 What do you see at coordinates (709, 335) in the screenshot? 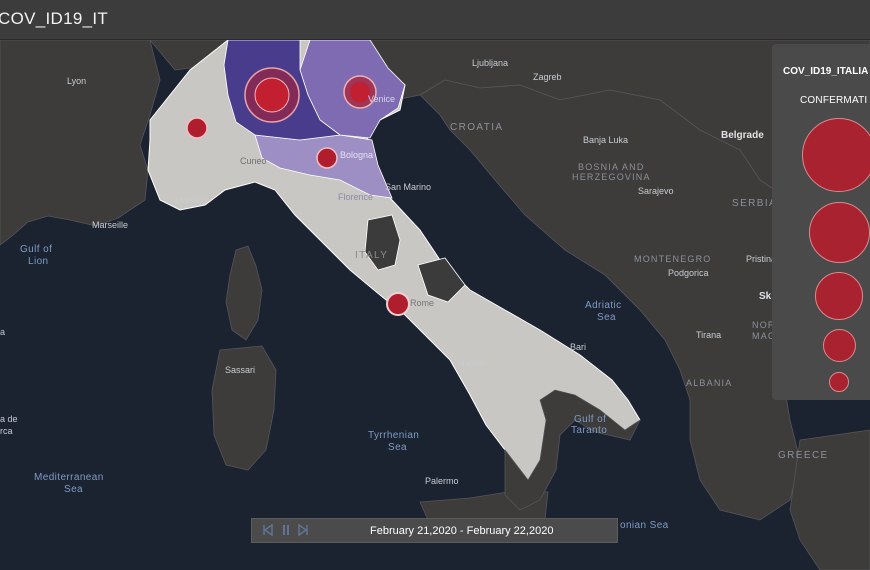
I see `label-tirana: Tirana` at bounding box center [709, 335].